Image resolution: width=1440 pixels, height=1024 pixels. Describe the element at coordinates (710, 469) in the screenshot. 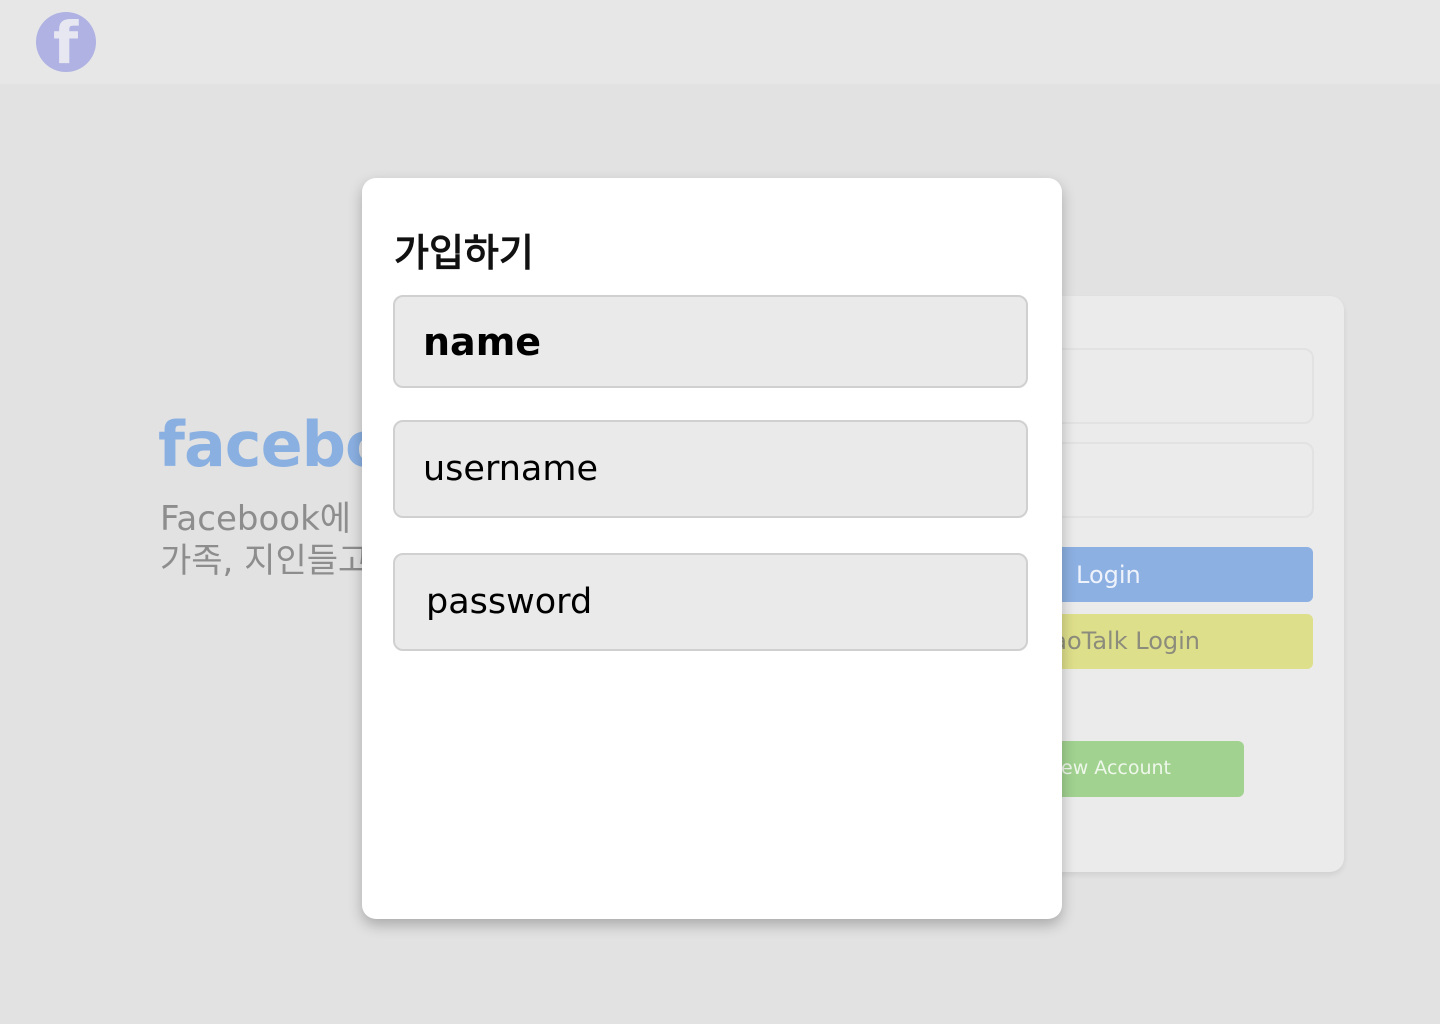

I see `username-input` at that location.